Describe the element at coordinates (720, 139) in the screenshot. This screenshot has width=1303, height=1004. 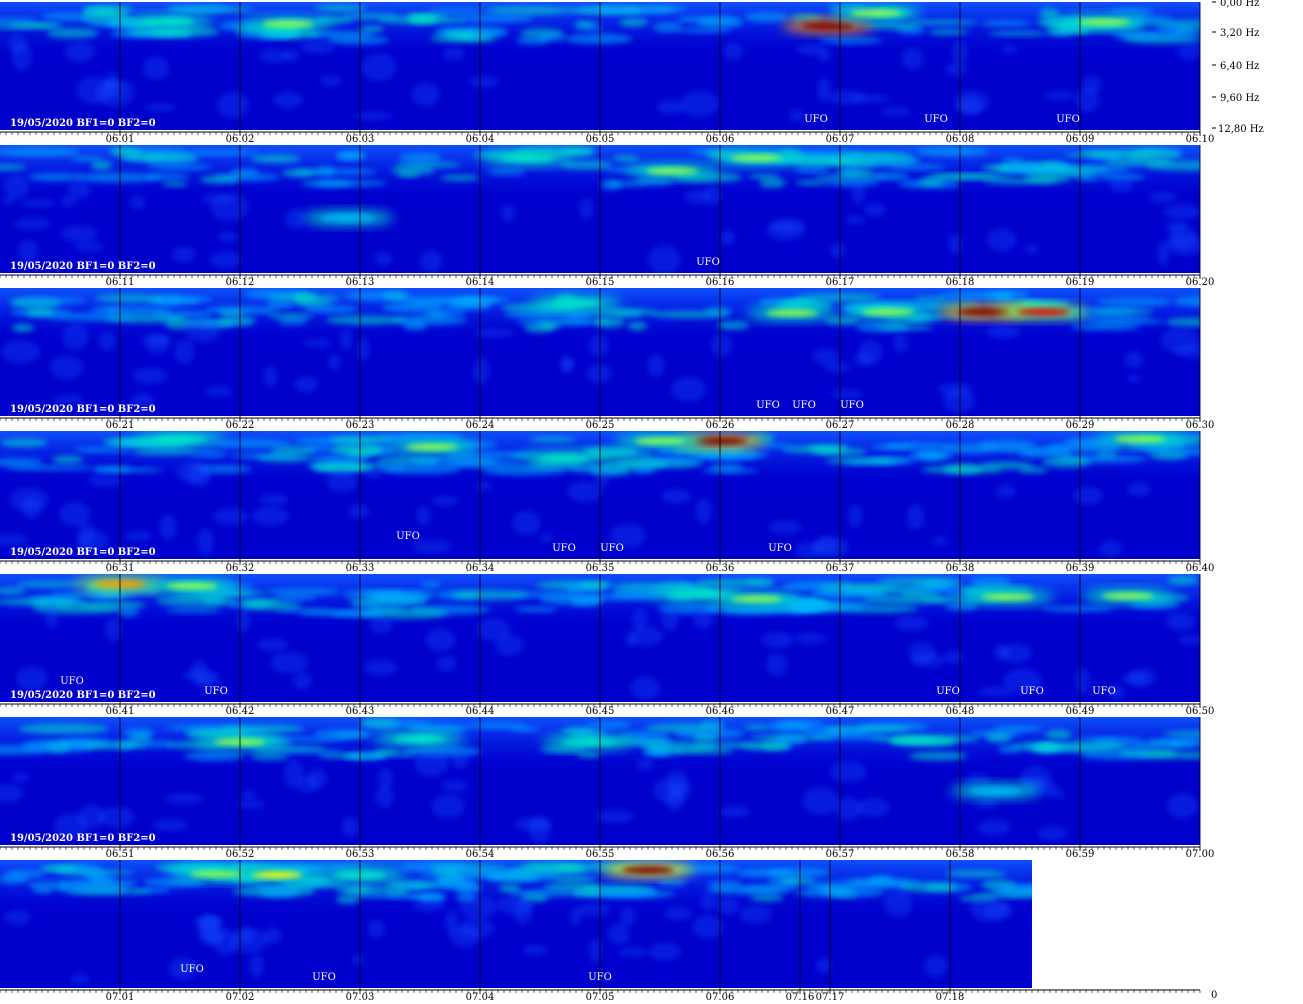
I see `time-tick-label: 06.06` at that location.